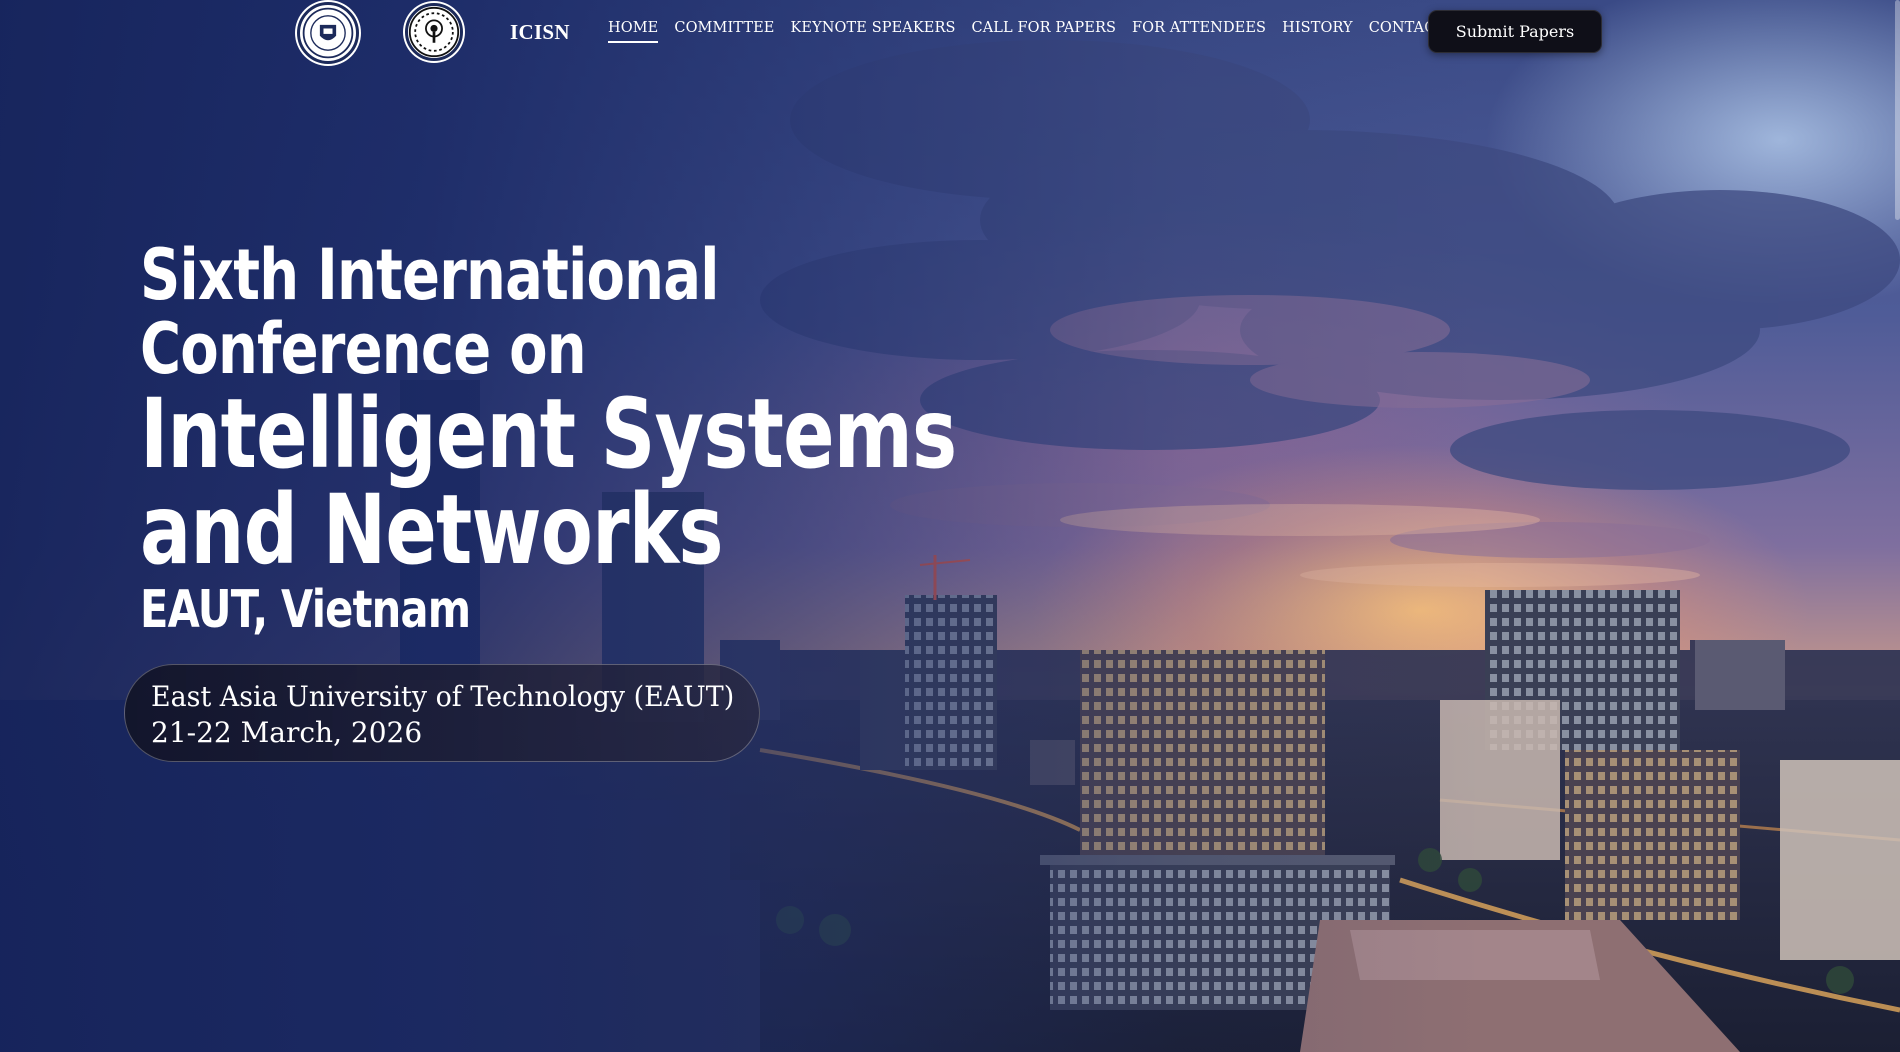  Describe the element at coordinates (540, 32) in the screenshot. I see `brand-name: ICISN` at that location.